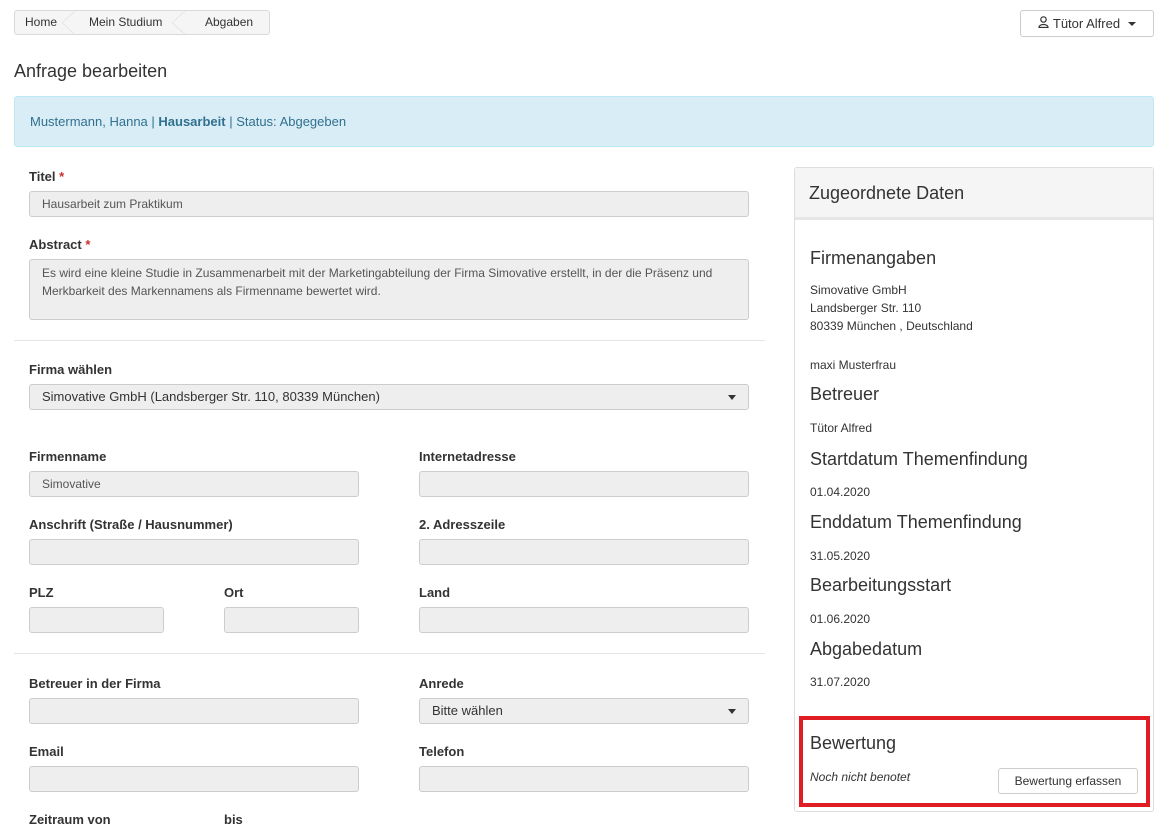  What do you see at coordinates (881, 585) in the screenshot?
I see `bearbeitungsstart-heading: Bearbeitungsstart` at bounding box center [881, 585].